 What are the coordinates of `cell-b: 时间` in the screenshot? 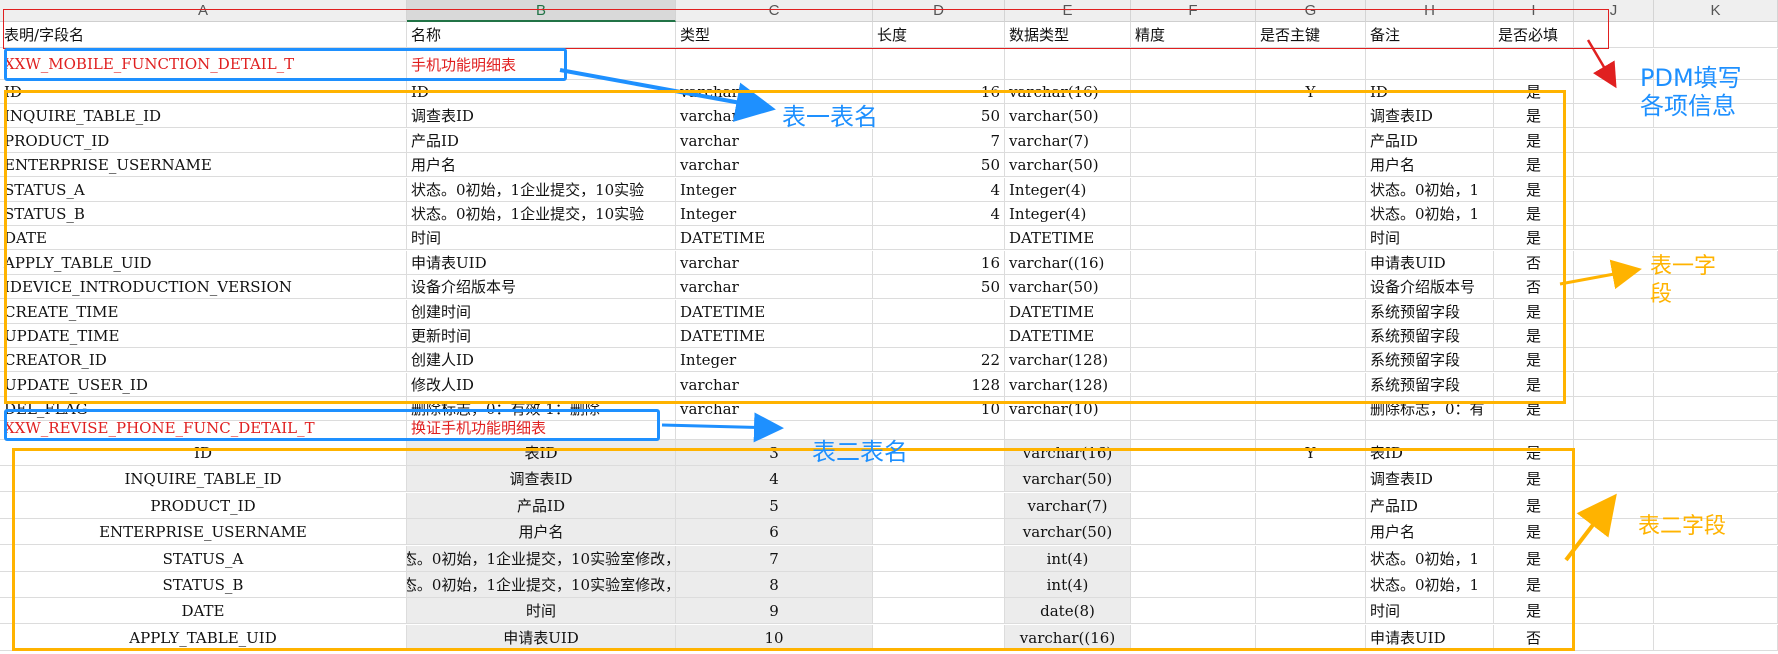 It's located at (541, 611).